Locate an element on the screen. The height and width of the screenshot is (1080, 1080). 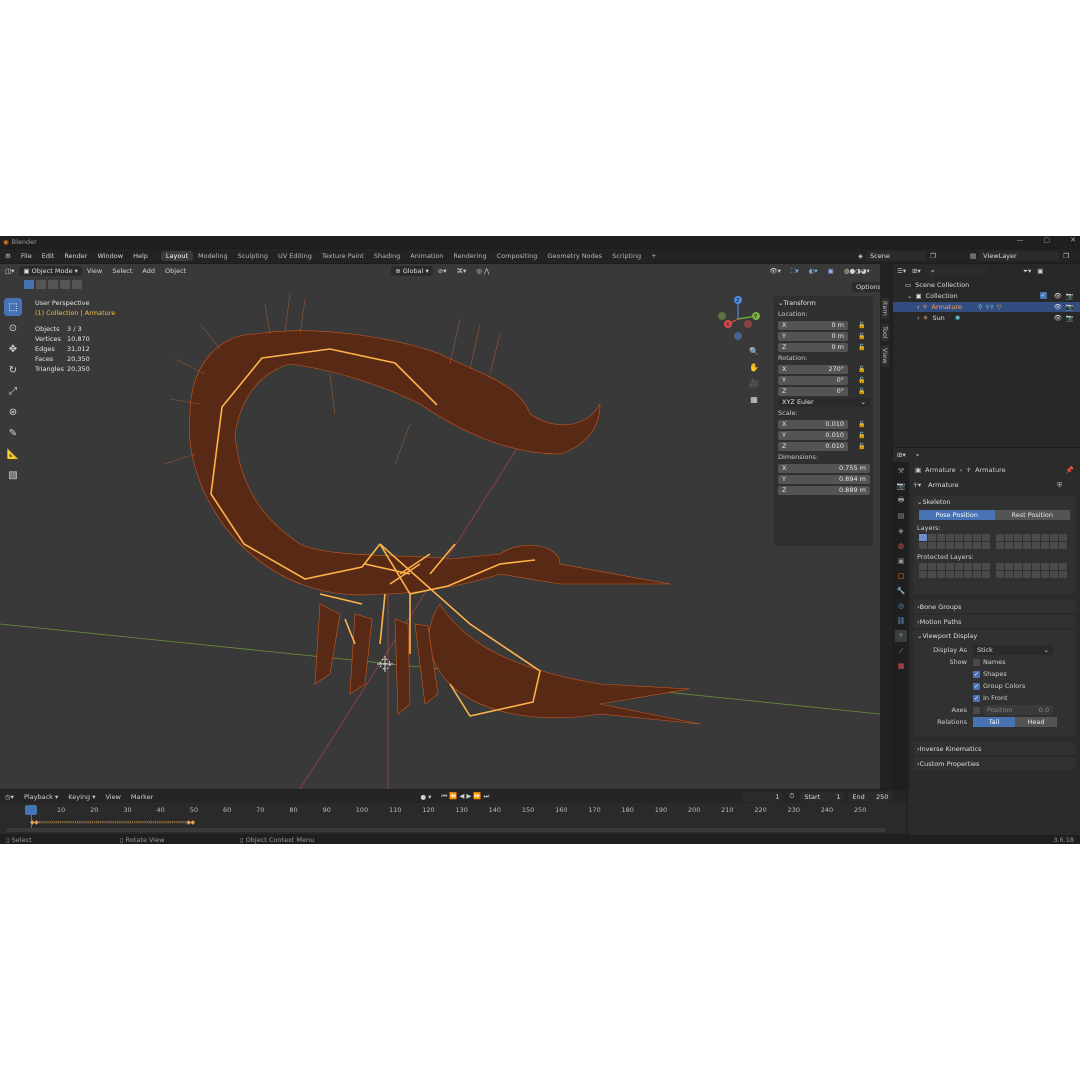
outliner-item-sun: › ☀ Sun ✺ 👁 📷 is located at coordinates (986, 318).